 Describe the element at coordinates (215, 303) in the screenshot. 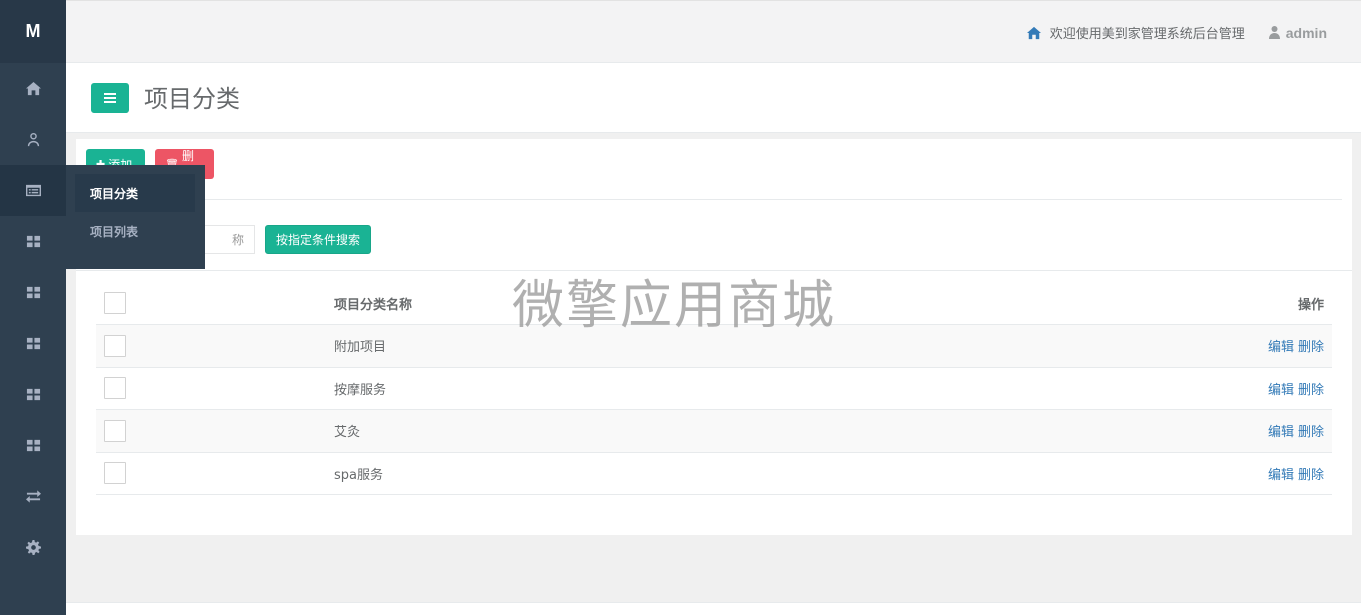

I see `header-checkbox-cell` at that location.